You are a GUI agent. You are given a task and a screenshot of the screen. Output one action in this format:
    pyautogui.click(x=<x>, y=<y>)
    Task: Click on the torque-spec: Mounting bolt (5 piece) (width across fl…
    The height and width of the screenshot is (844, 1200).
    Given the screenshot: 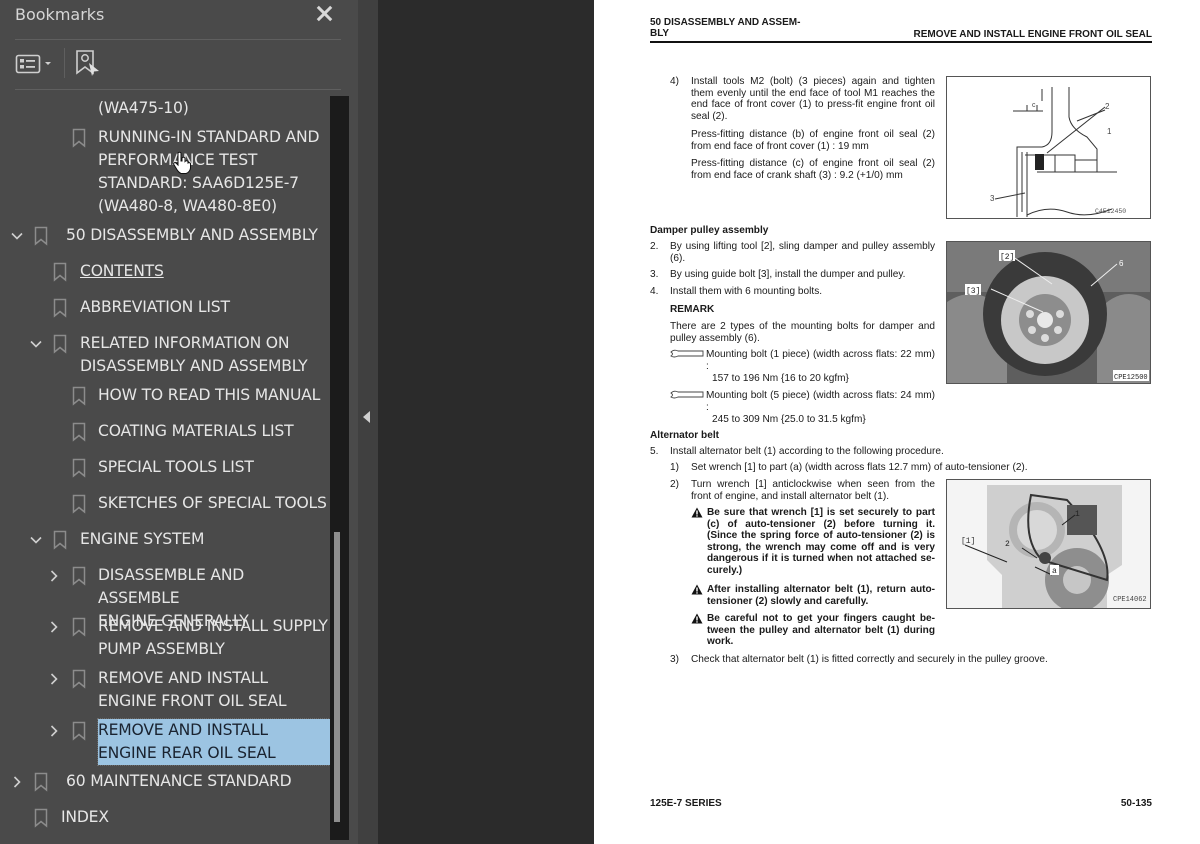 What is the action you would take?
    pyautogui.click(x=820, y=401)
    